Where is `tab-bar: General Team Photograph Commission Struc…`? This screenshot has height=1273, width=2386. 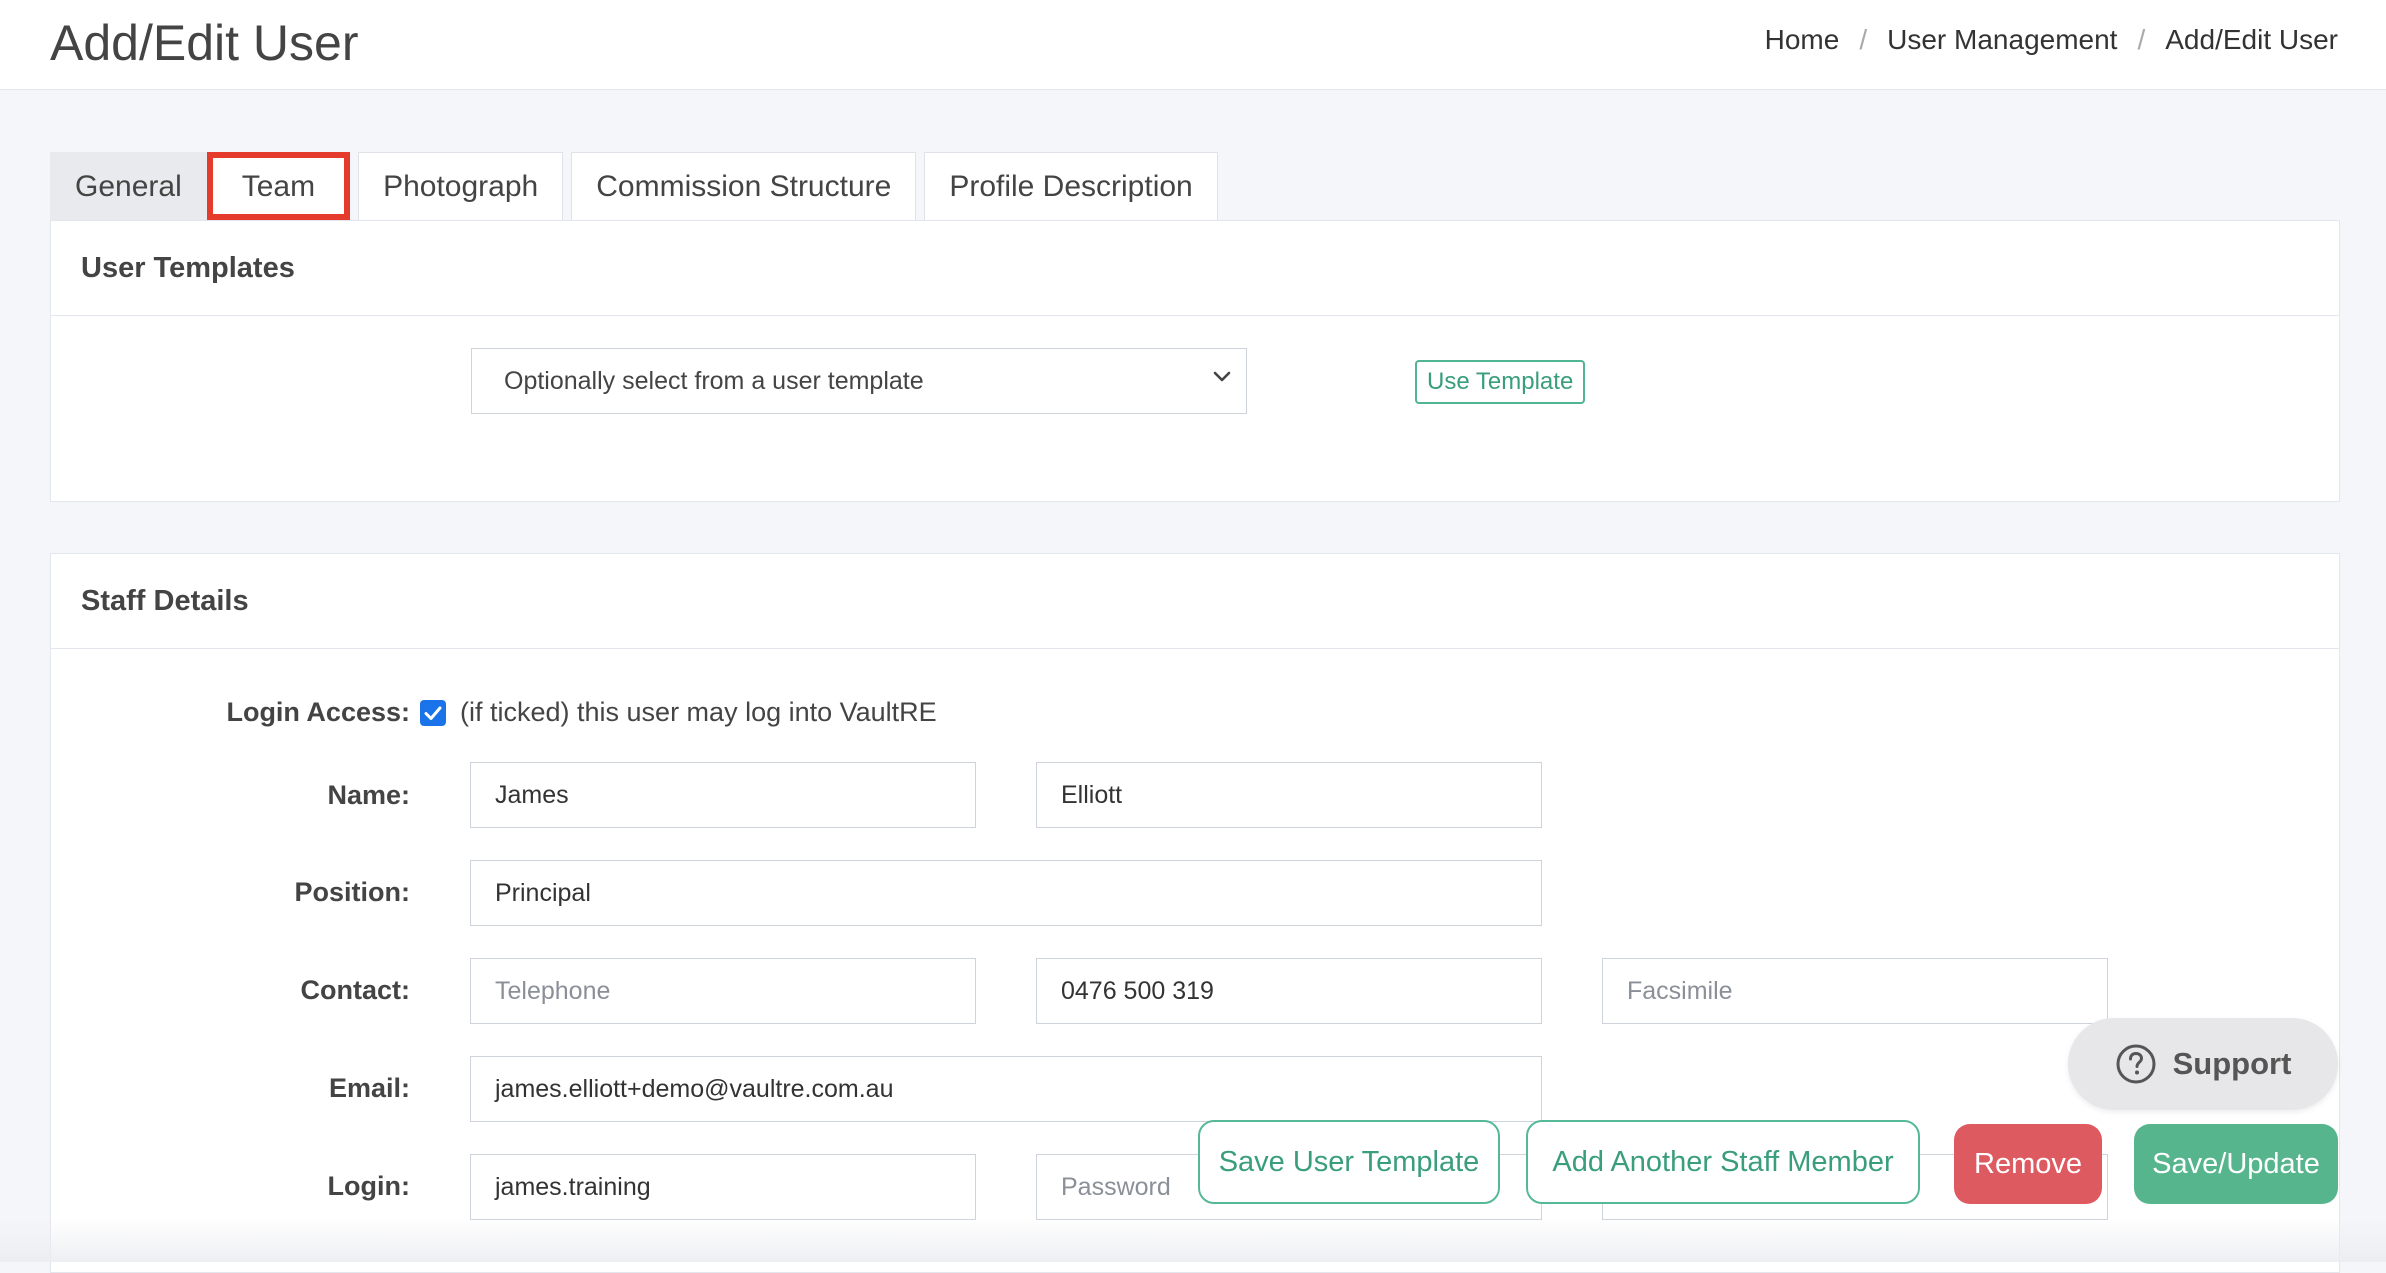
tab-bar: General Team Photograph Commission Struc… is located at coordinates (638, 186).